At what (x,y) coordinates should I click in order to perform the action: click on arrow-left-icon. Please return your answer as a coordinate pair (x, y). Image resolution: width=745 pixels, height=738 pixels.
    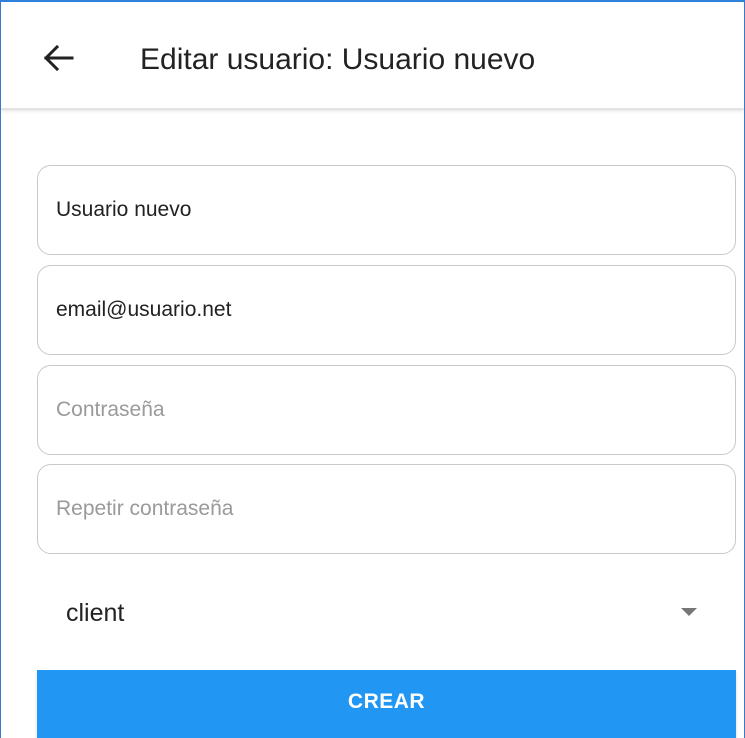
    Looking at the image, I should click on (59, 58).